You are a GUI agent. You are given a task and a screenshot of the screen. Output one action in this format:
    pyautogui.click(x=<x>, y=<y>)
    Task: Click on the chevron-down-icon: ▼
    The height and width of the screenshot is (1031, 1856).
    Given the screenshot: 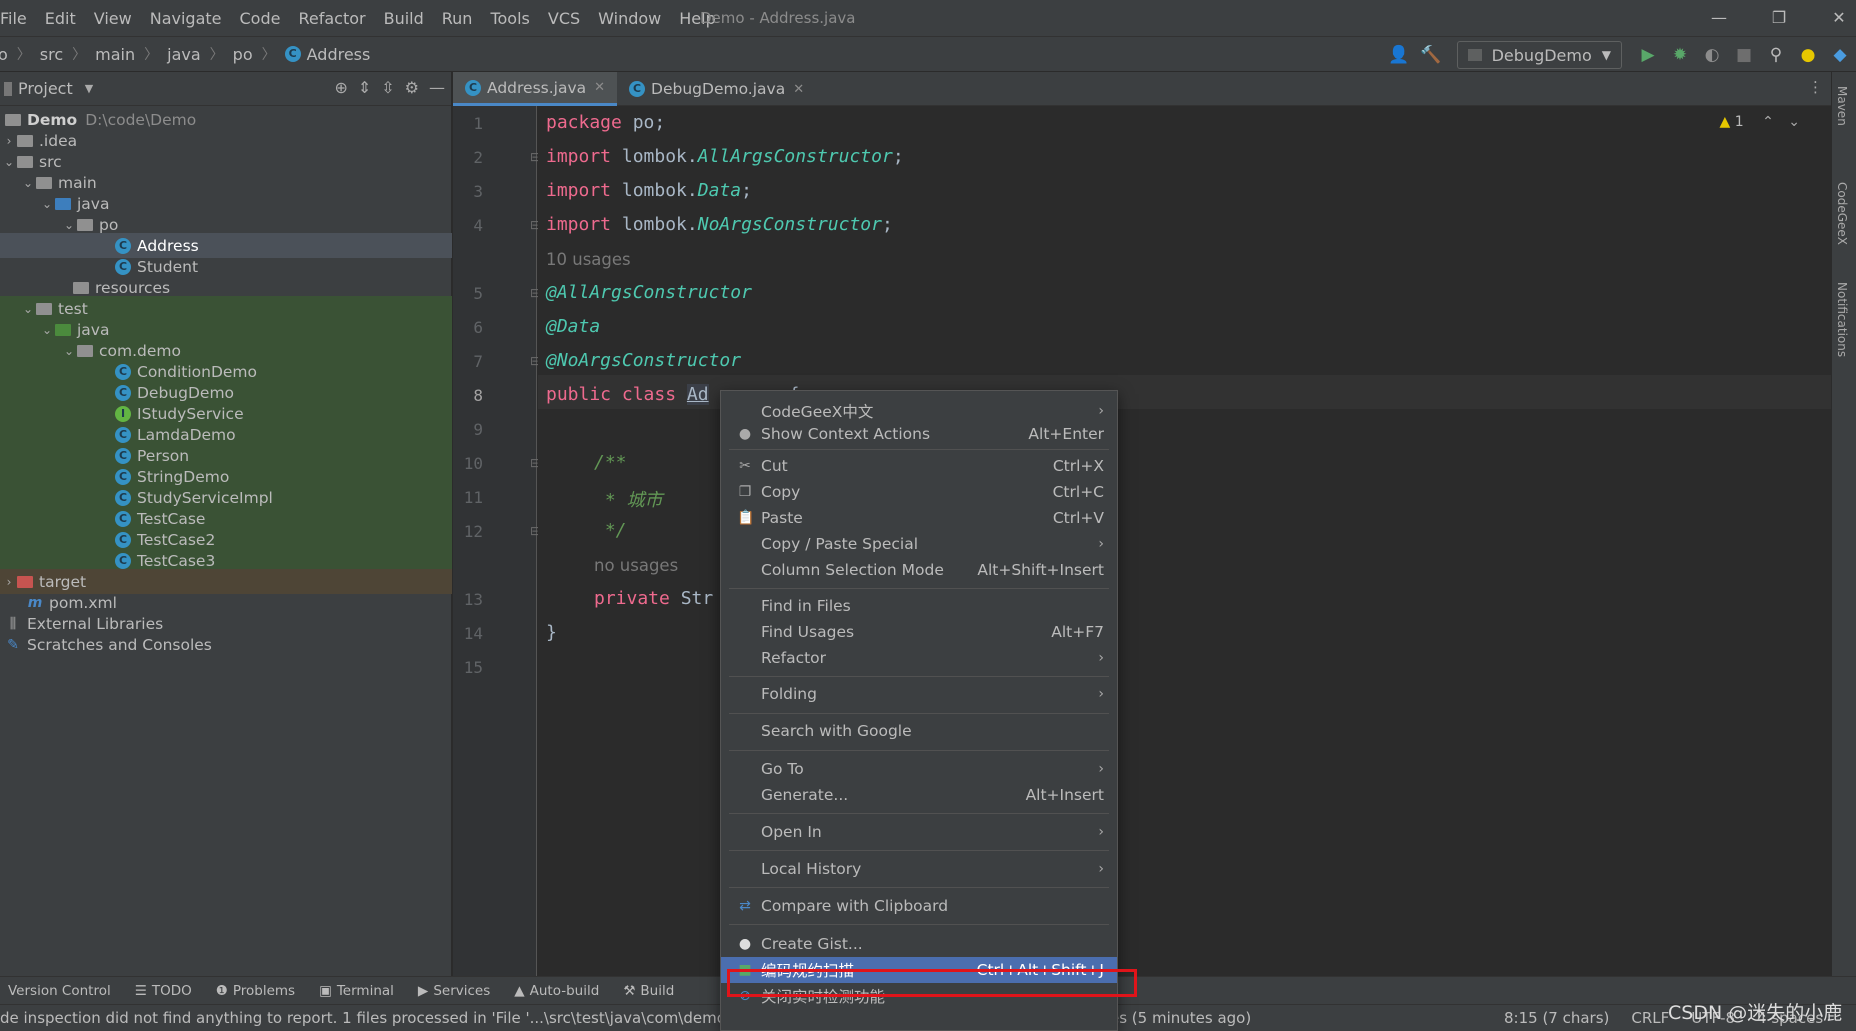 What is the action you would take?
    pyautogui.click(x=89, y=88)
    